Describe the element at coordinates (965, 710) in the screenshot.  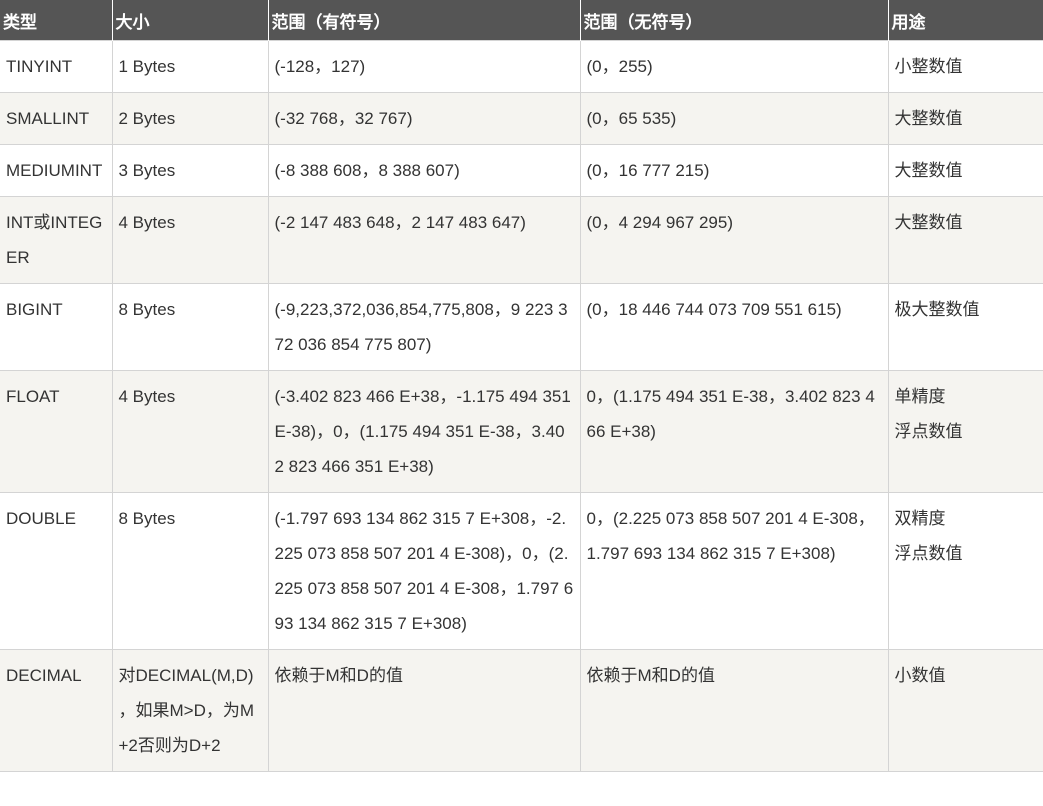
I see `cell-usage: 小数值` at that location.